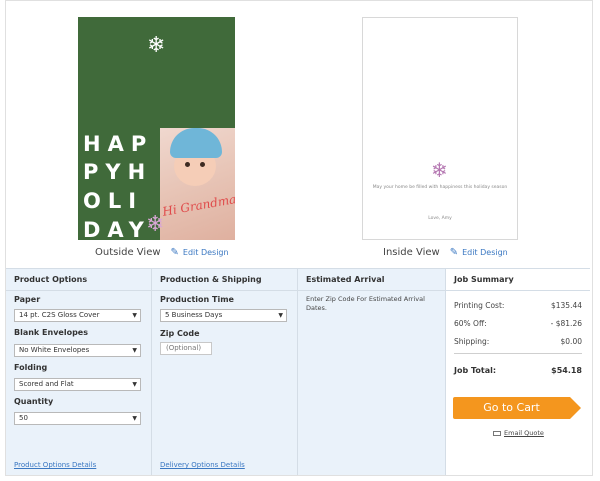  What do you see at coordinates (51, 279) in the screenshot?
I see `column-heading: Product Options` at bounding box center [51, 279].